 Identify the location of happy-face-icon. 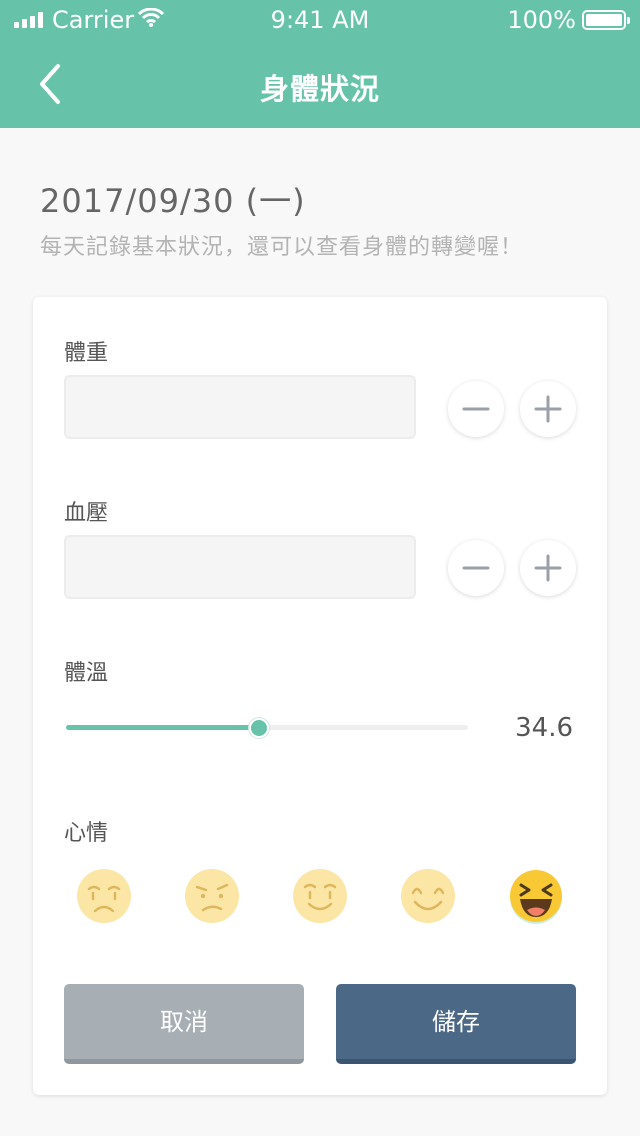
(428, 896).